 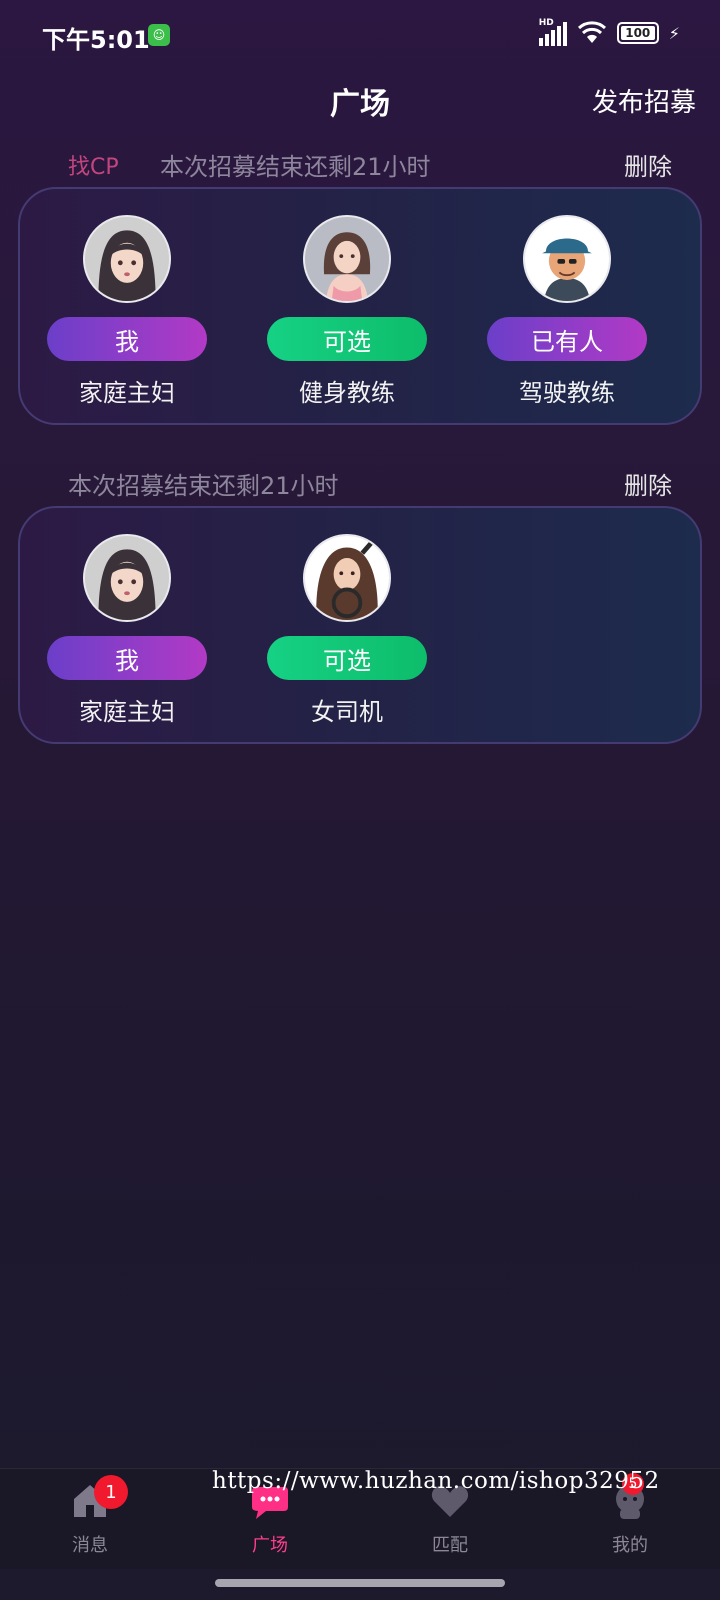 What do you see at coordinates (93, 167) in the screenshot?
I see `find-cp-tag: 找CP` at bounding box center [93, 167].